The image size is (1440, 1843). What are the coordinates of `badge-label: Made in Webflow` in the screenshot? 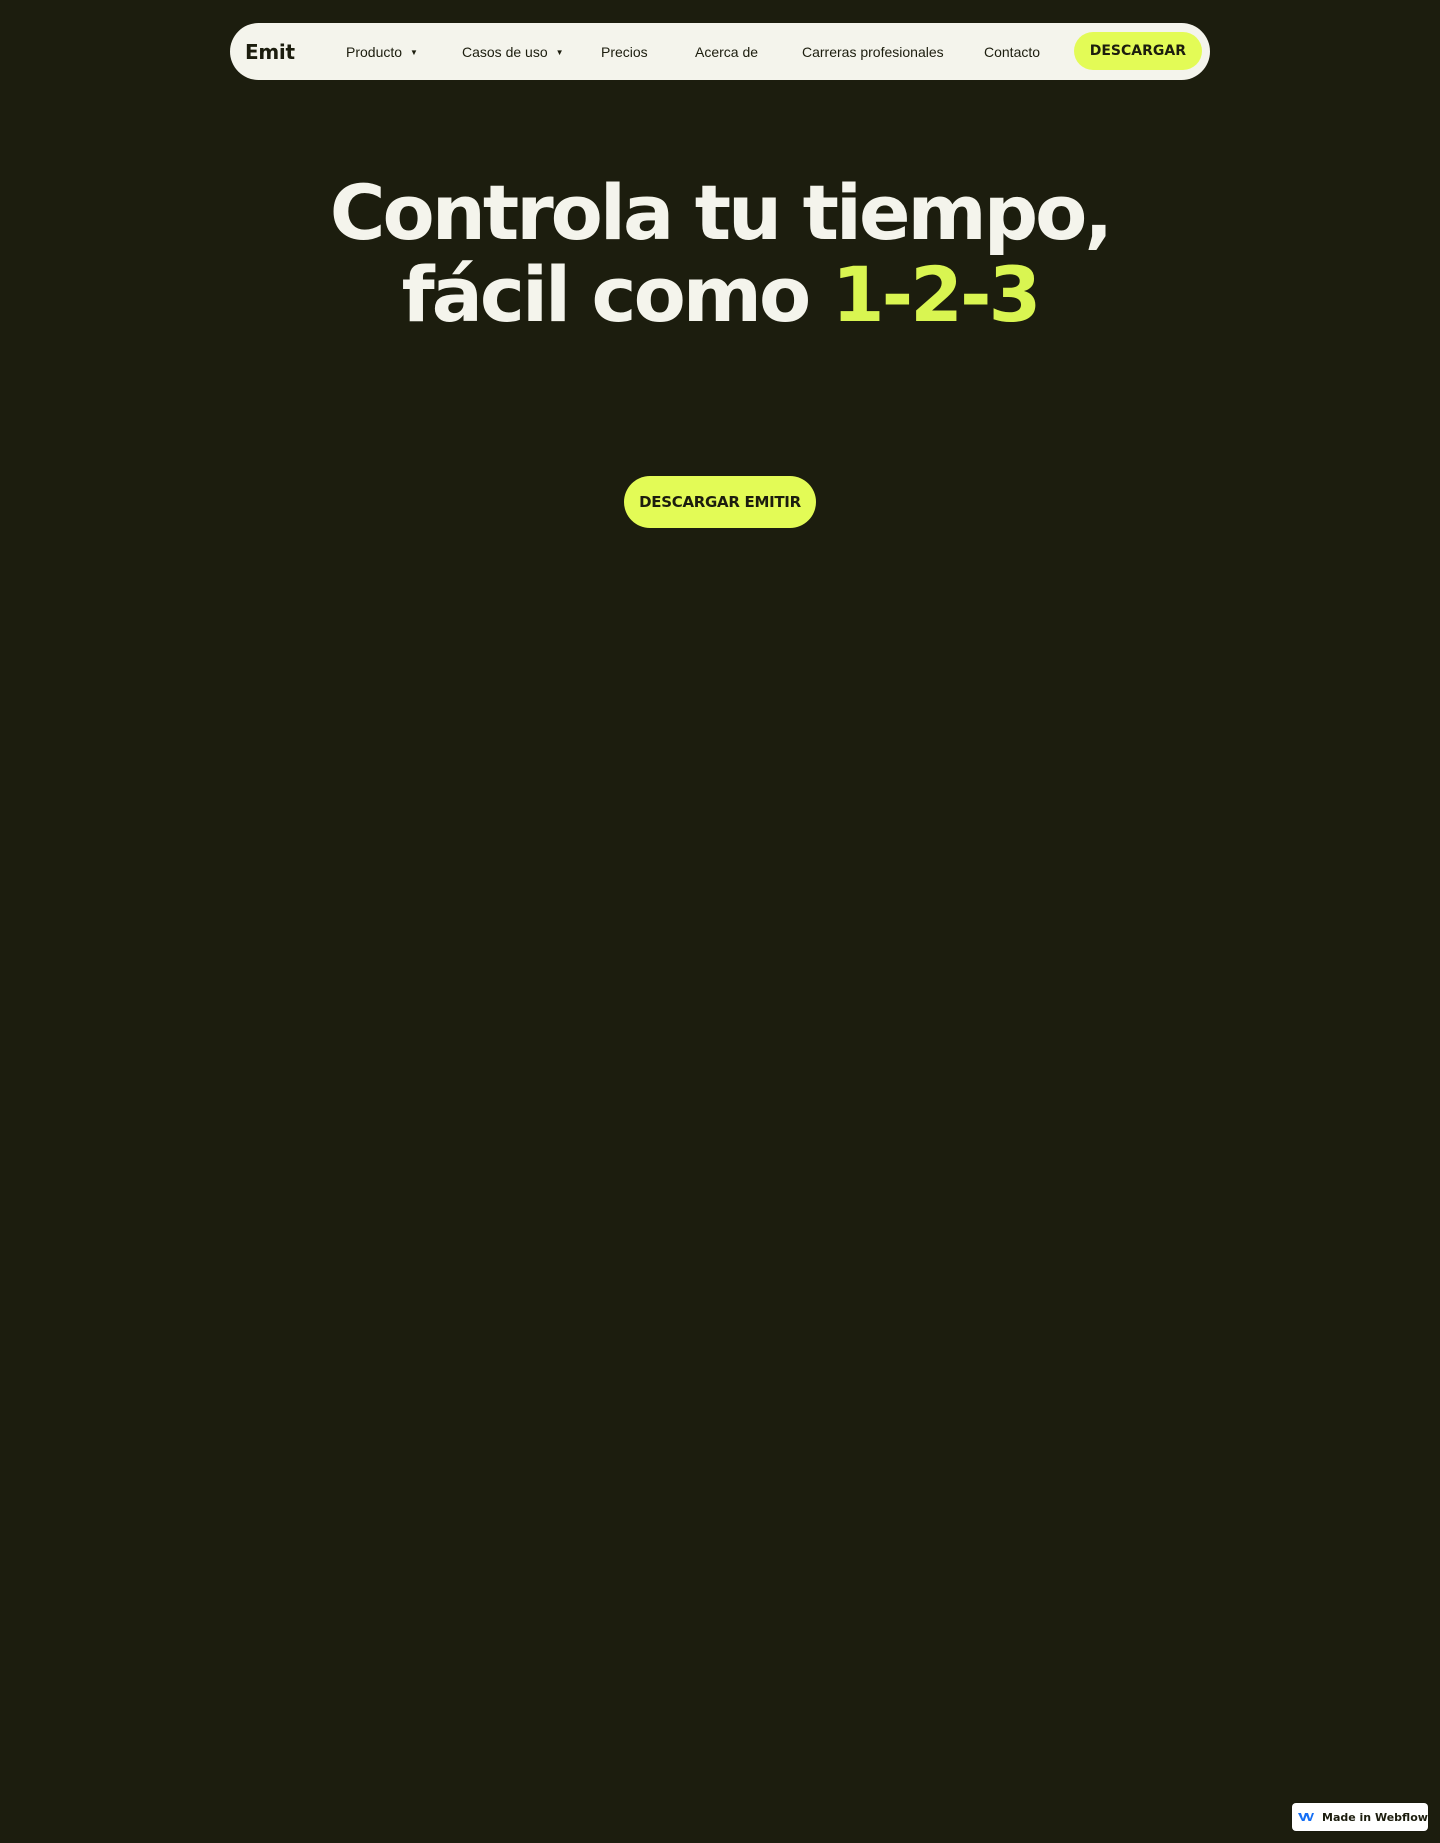 It's located at (1375, 1817).